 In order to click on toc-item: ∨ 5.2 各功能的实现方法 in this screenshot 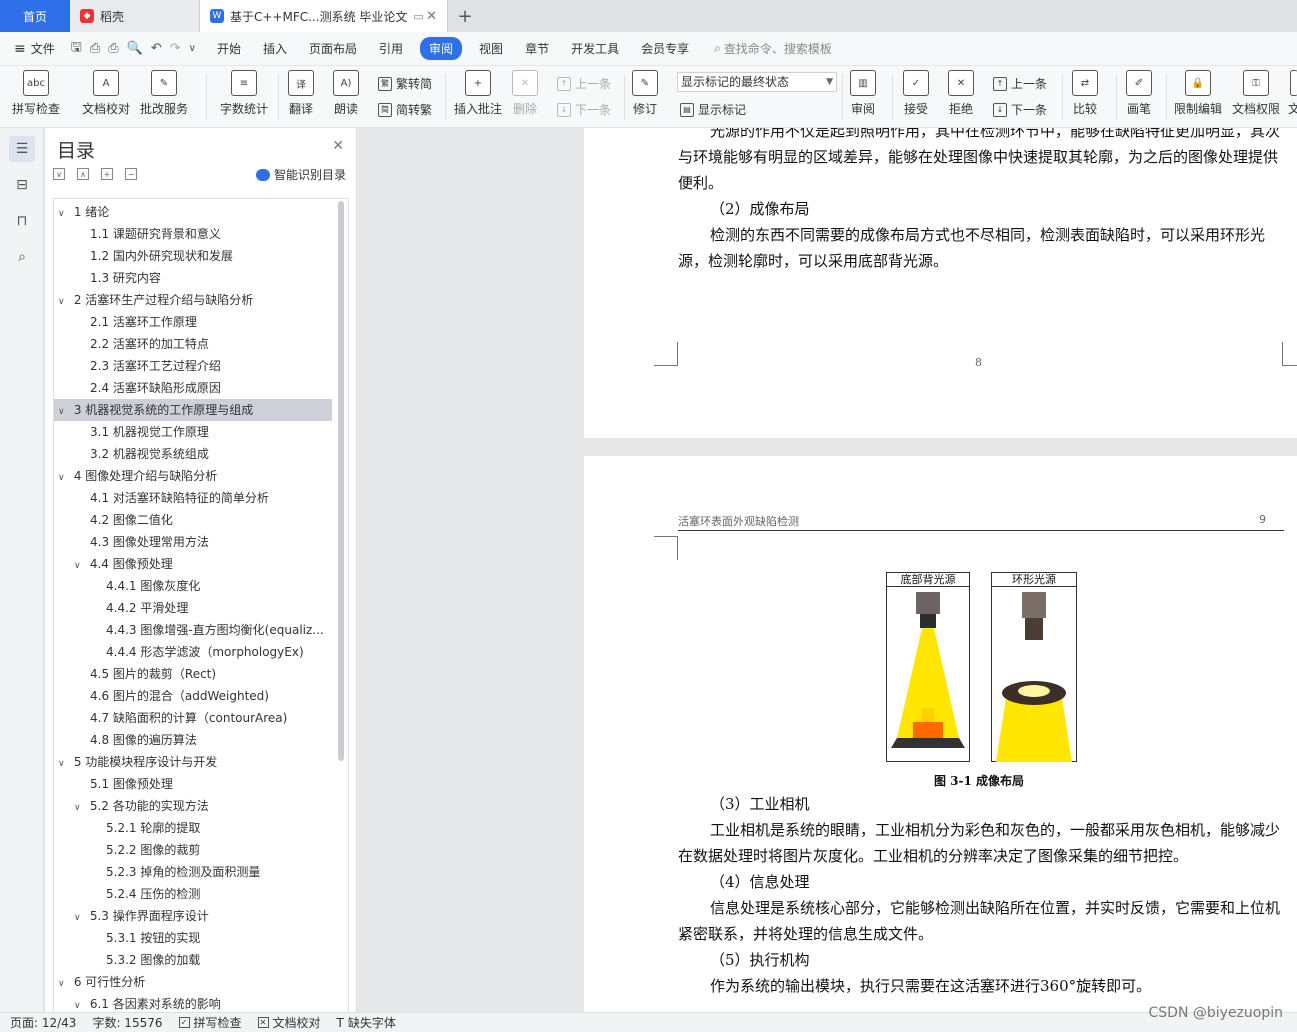, I will do `click(193, 806)`.